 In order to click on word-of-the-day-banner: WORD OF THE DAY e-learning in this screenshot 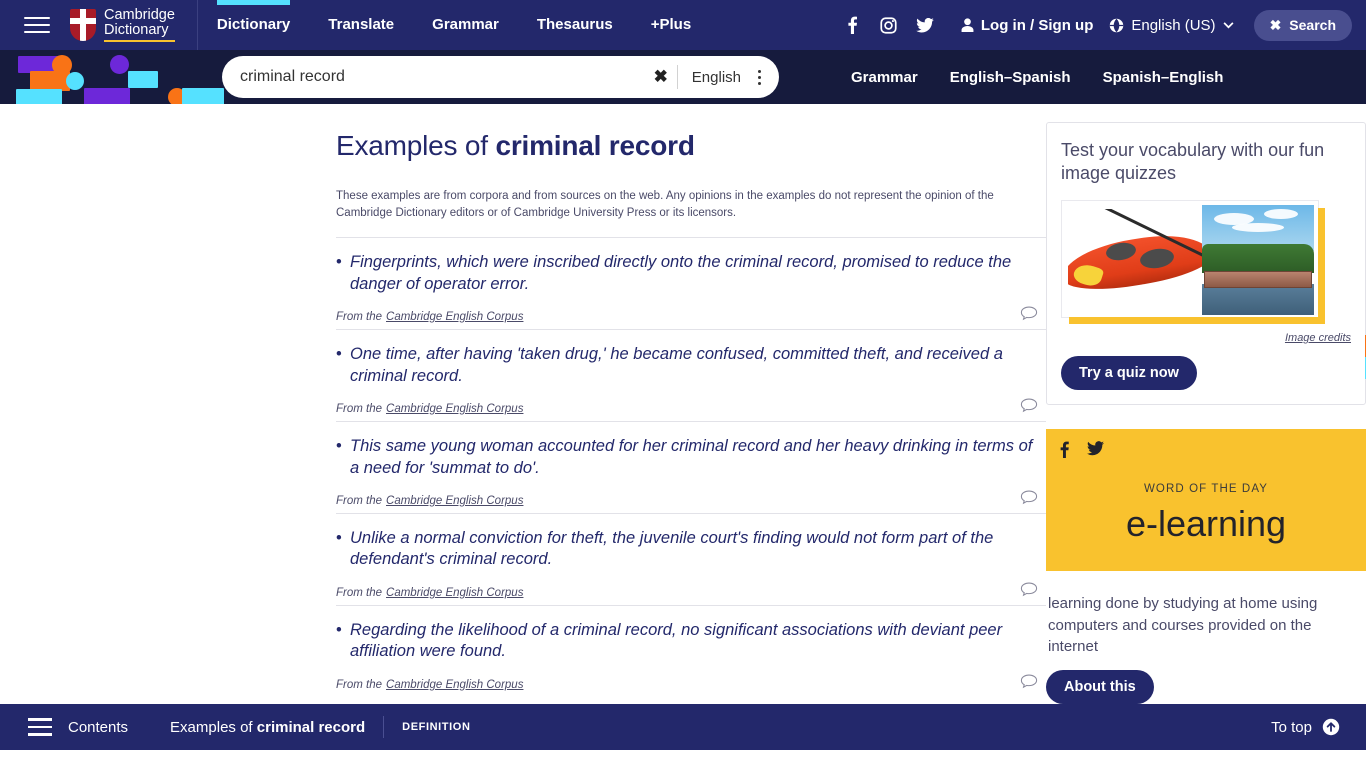, I will do `click(1206, 499)`.